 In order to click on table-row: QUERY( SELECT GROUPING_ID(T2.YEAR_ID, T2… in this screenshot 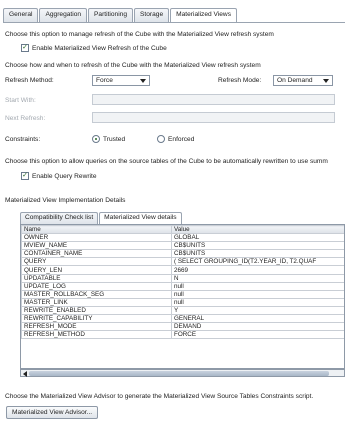, I will do `click(182, 262)`.